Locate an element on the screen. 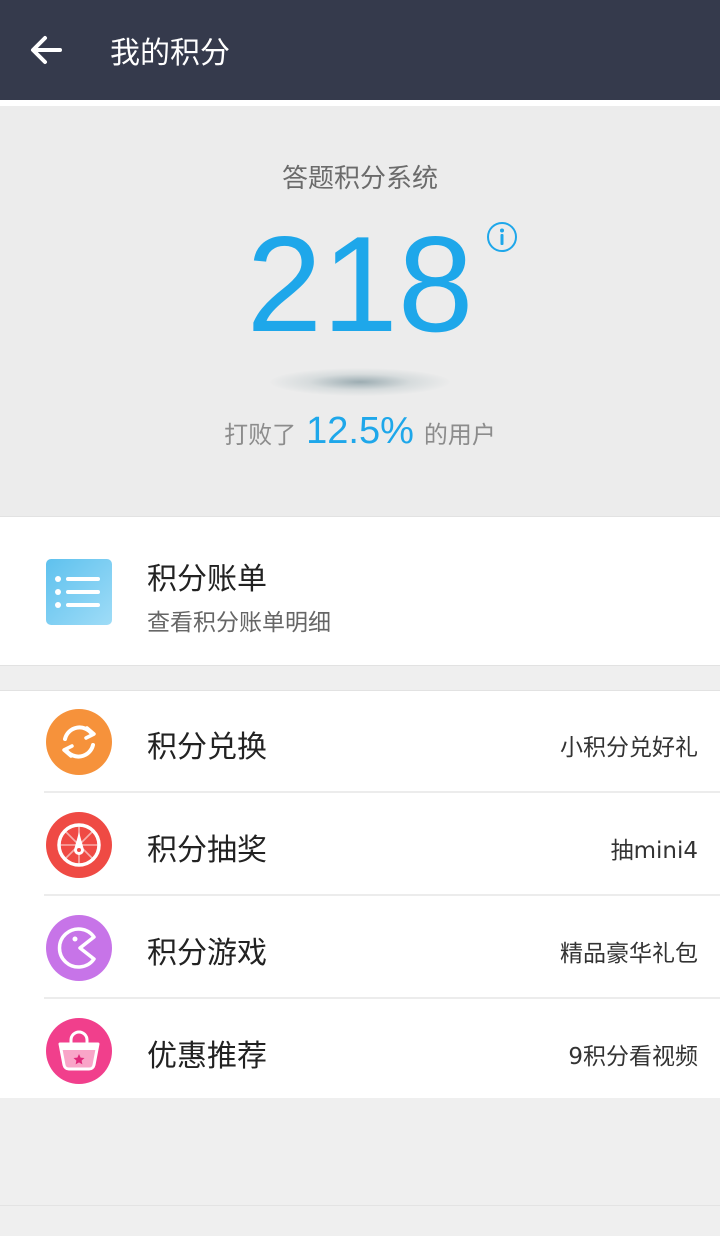 The height and width of the screenshot is (1236, 720). menu-item-hint: 9积分看视频 is located at coordinates (633, 1057).